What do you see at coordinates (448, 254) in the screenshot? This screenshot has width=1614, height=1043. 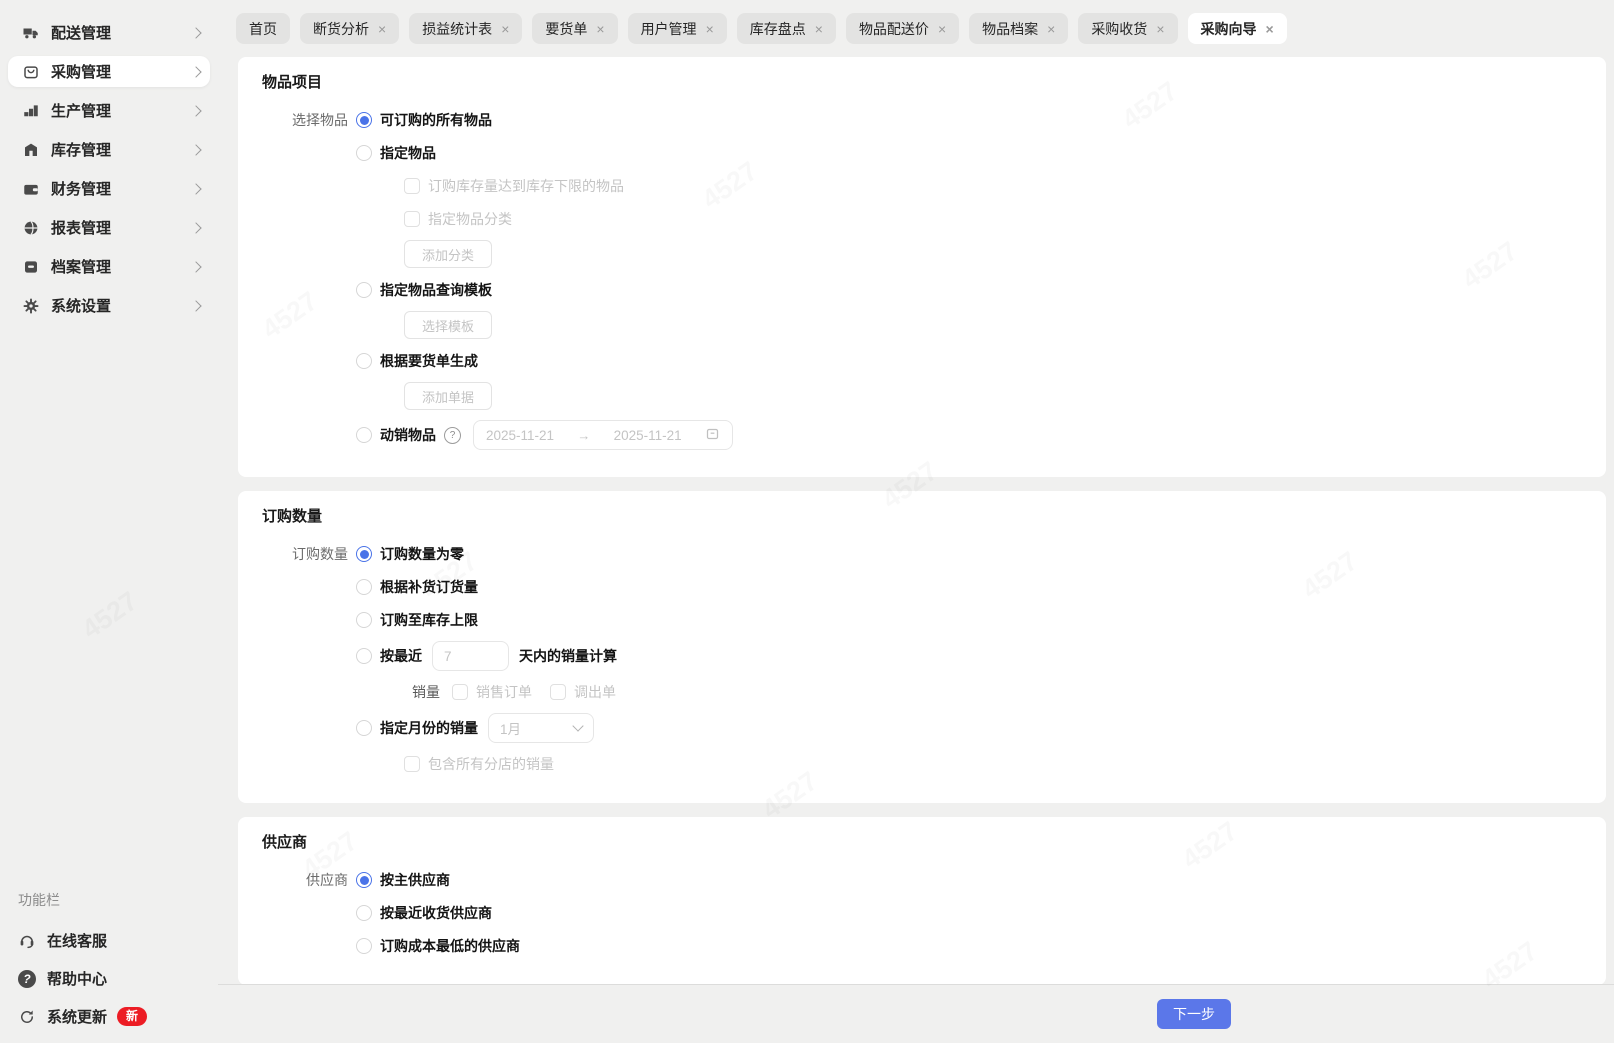 I see `add-category-button: 添加分类` at bounding box center [448, 254].